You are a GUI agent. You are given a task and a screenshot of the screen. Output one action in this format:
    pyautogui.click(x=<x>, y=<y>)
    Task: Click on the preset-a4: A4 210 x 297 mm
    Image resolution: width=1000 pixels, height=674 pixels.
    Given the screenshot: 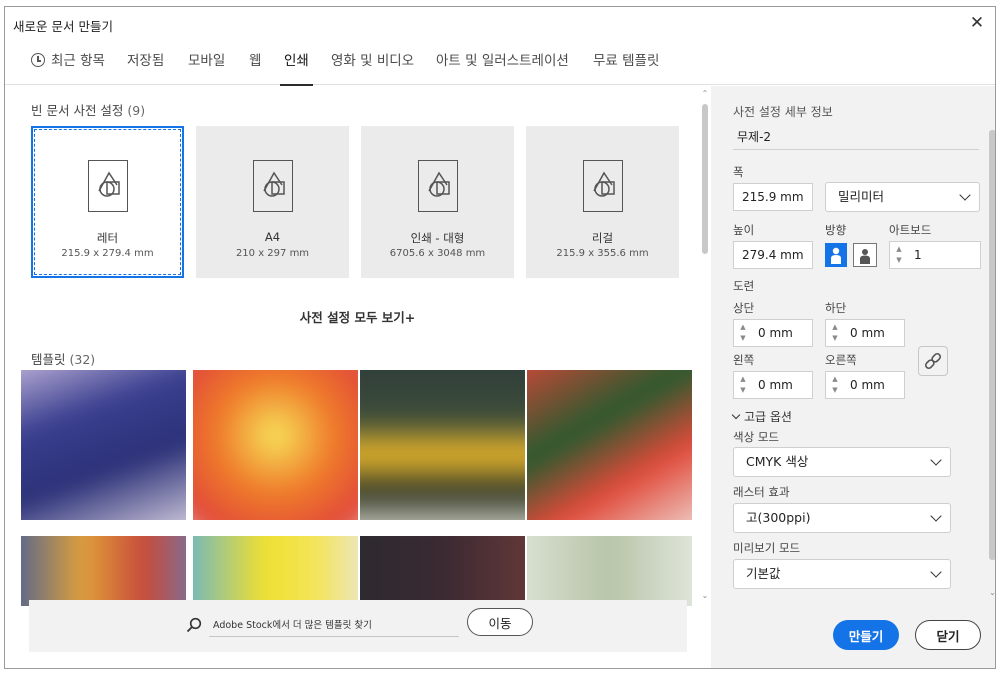 What is the action you would take?
    pyautogui.click(x=272, y=202)
    